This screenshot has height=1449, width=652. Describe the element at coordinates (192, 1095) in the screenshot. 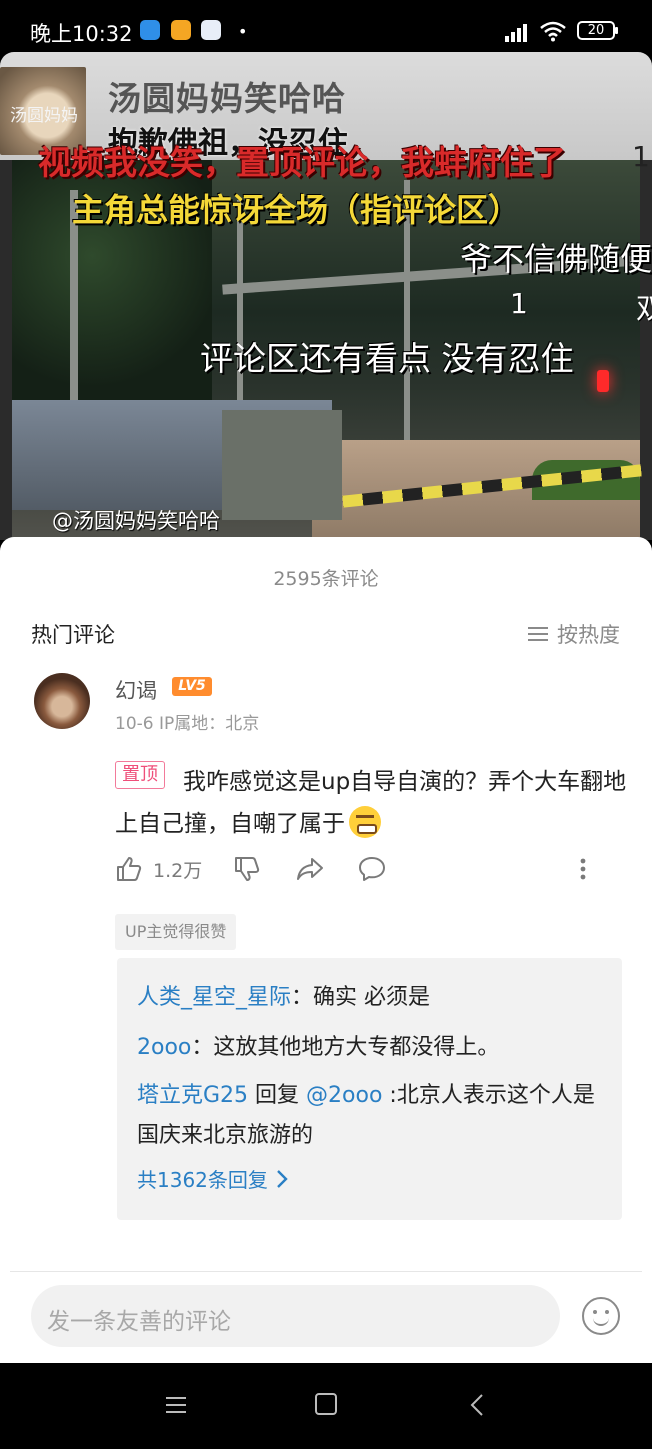

I see `reply-username: 塔立克G25` at that location.